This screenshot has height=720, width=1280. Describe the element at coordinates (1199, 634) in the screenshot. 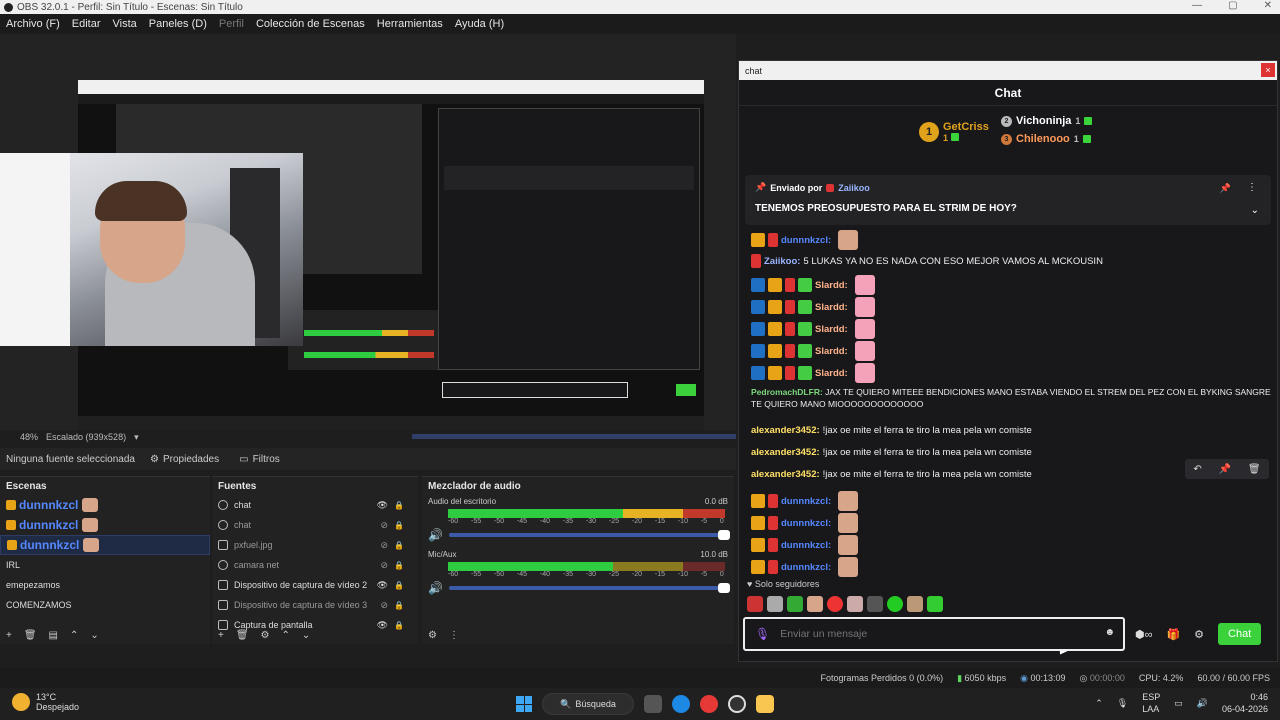

I see `gear-icon: ⚙` at that location.